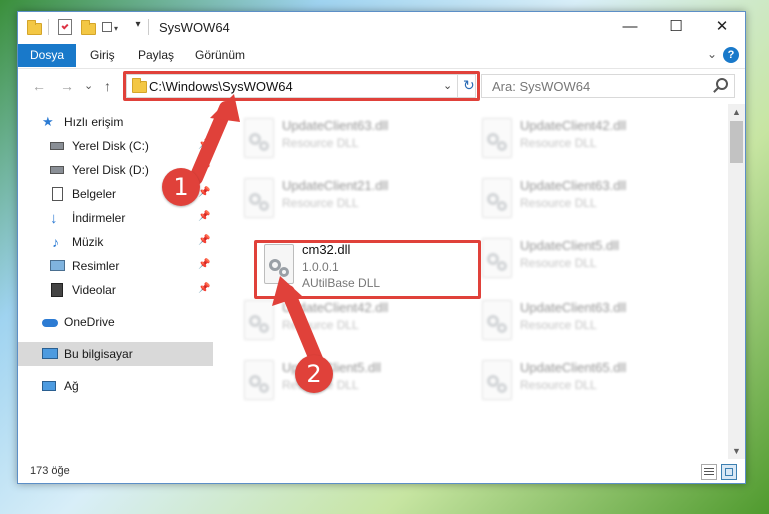 This screenshot has height=514, width=769. What do you see at coordinates (381, 55) in the screenshot?
I see `ribbon-tabs: Dosya Giriş Paylaş Görünüm ⌄ ?` at bounding box center [381, 55].